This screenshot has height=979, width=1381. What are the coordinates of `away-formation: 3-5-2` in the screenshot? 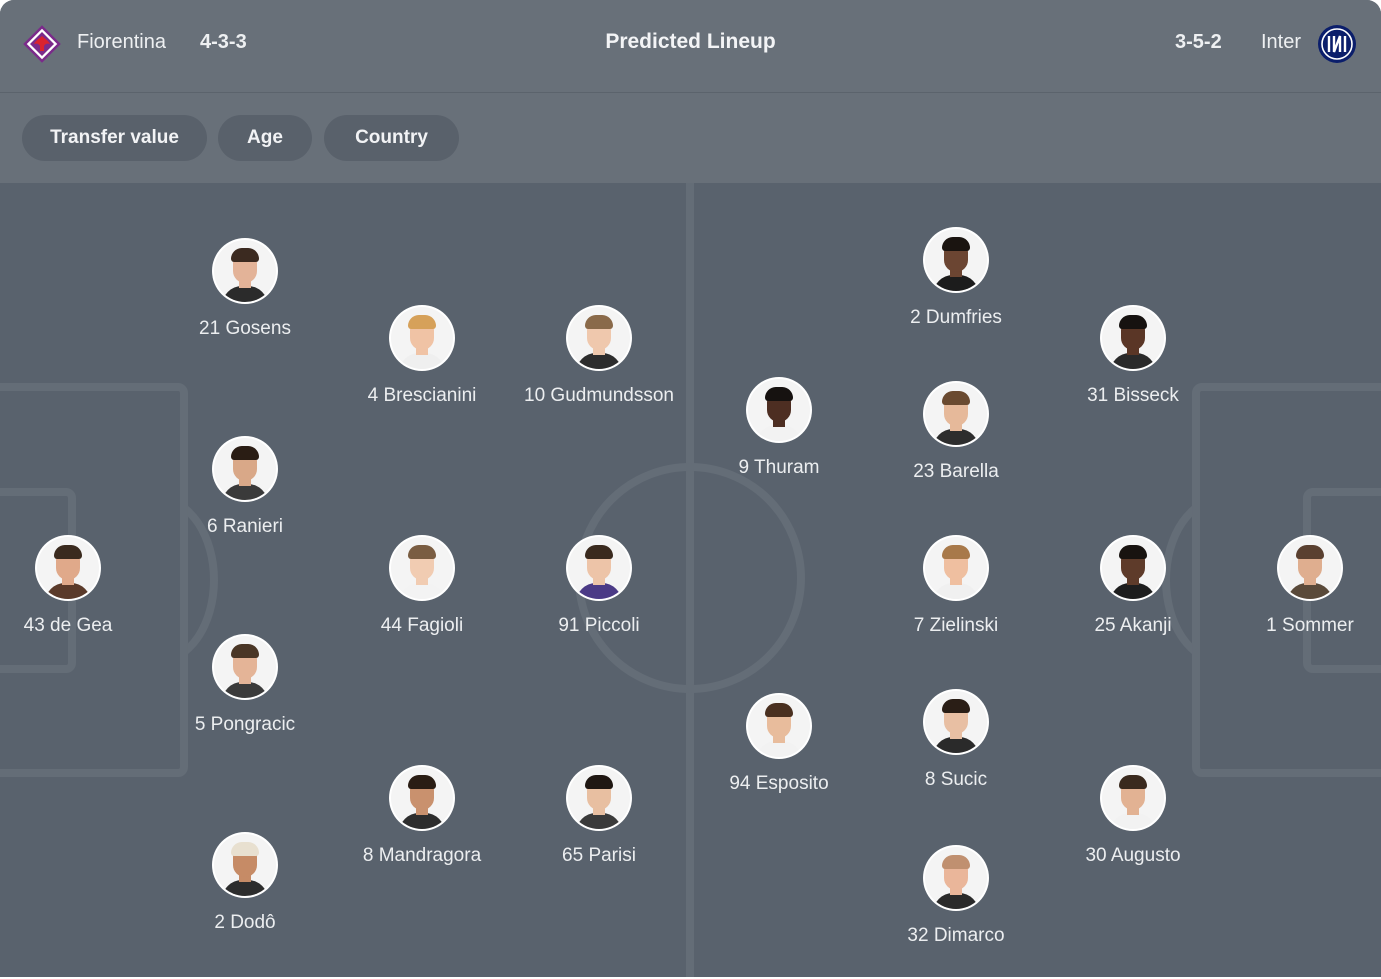 It's located at (1198, 42).